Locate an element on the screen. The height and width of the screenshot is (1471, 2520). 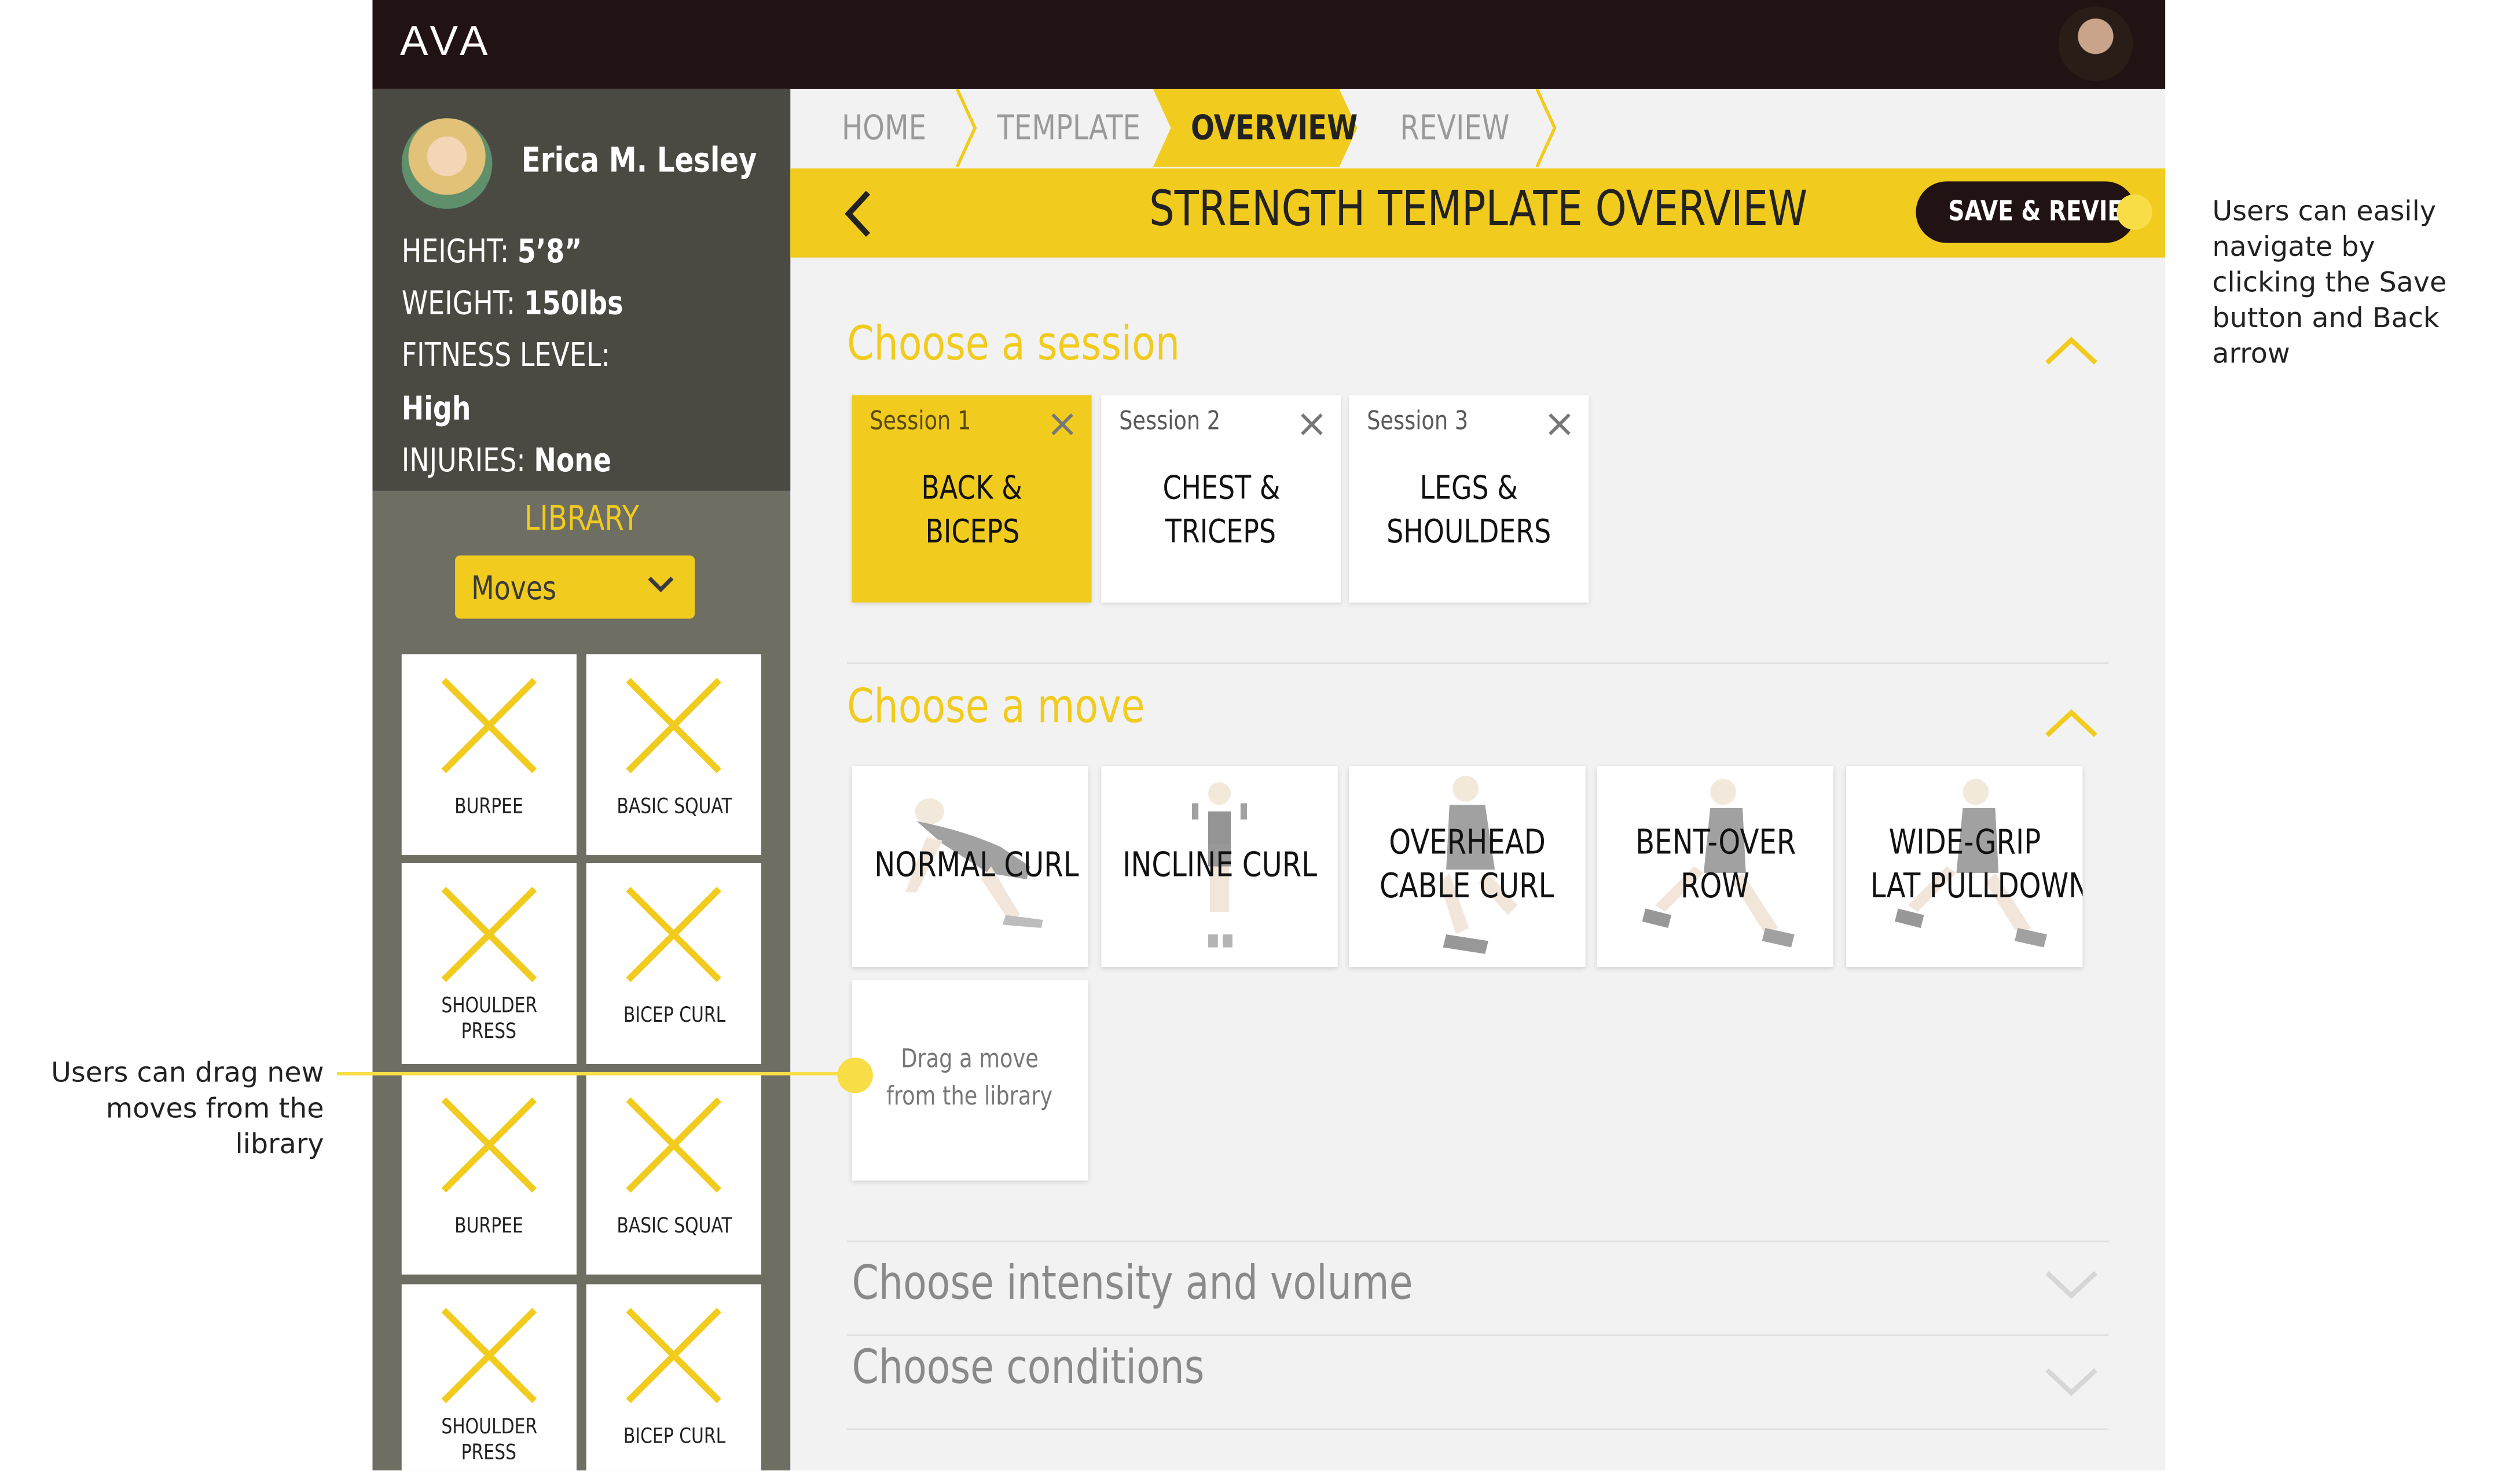
move-card: OVERHEAD CABLE CURL is located at coordinates (1467, 867).